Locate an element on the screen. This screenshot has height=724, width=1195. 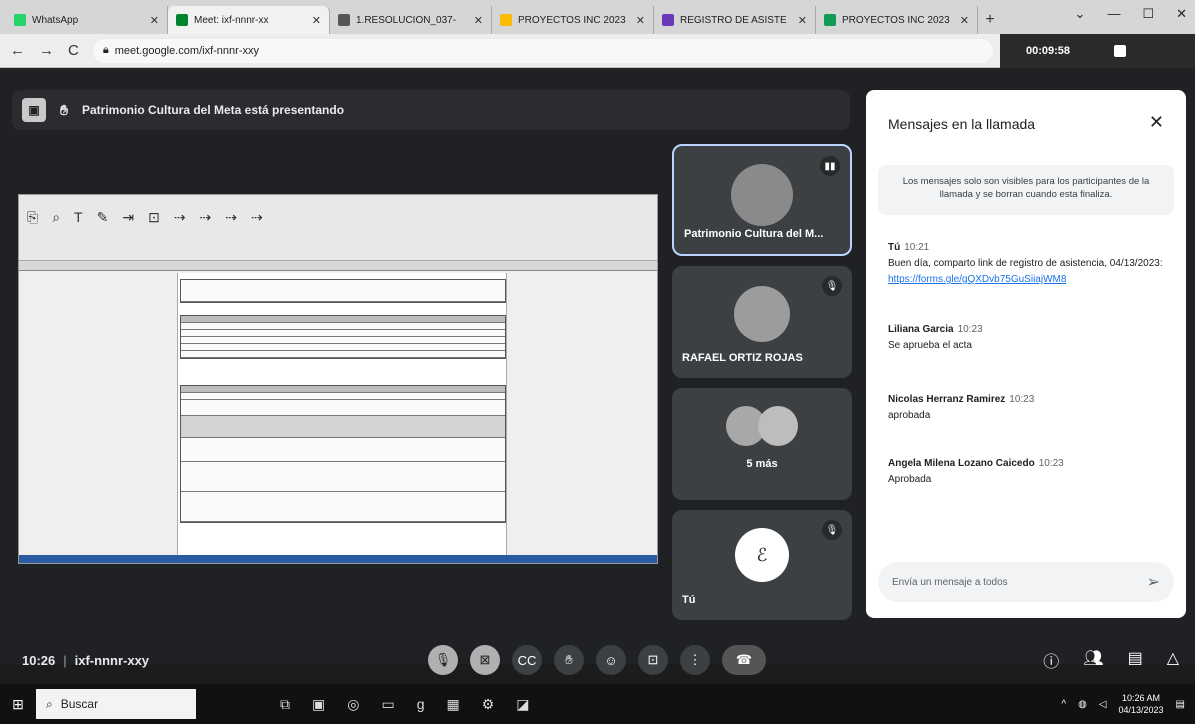
unpin-icon: ▣ is located at coordinates (34, 110).